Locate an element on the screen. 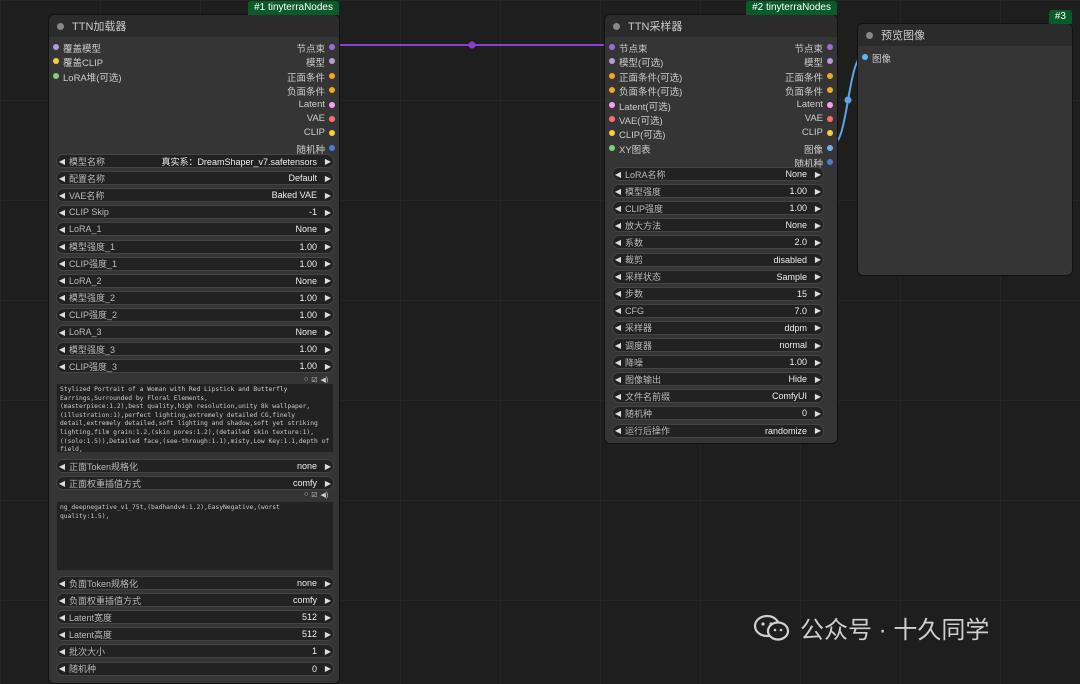 This screenshot has height=684, width=1080. widget-widgets_top-4: ◀ LoRA_1 None ▶ is located at coordinates (195, 229).